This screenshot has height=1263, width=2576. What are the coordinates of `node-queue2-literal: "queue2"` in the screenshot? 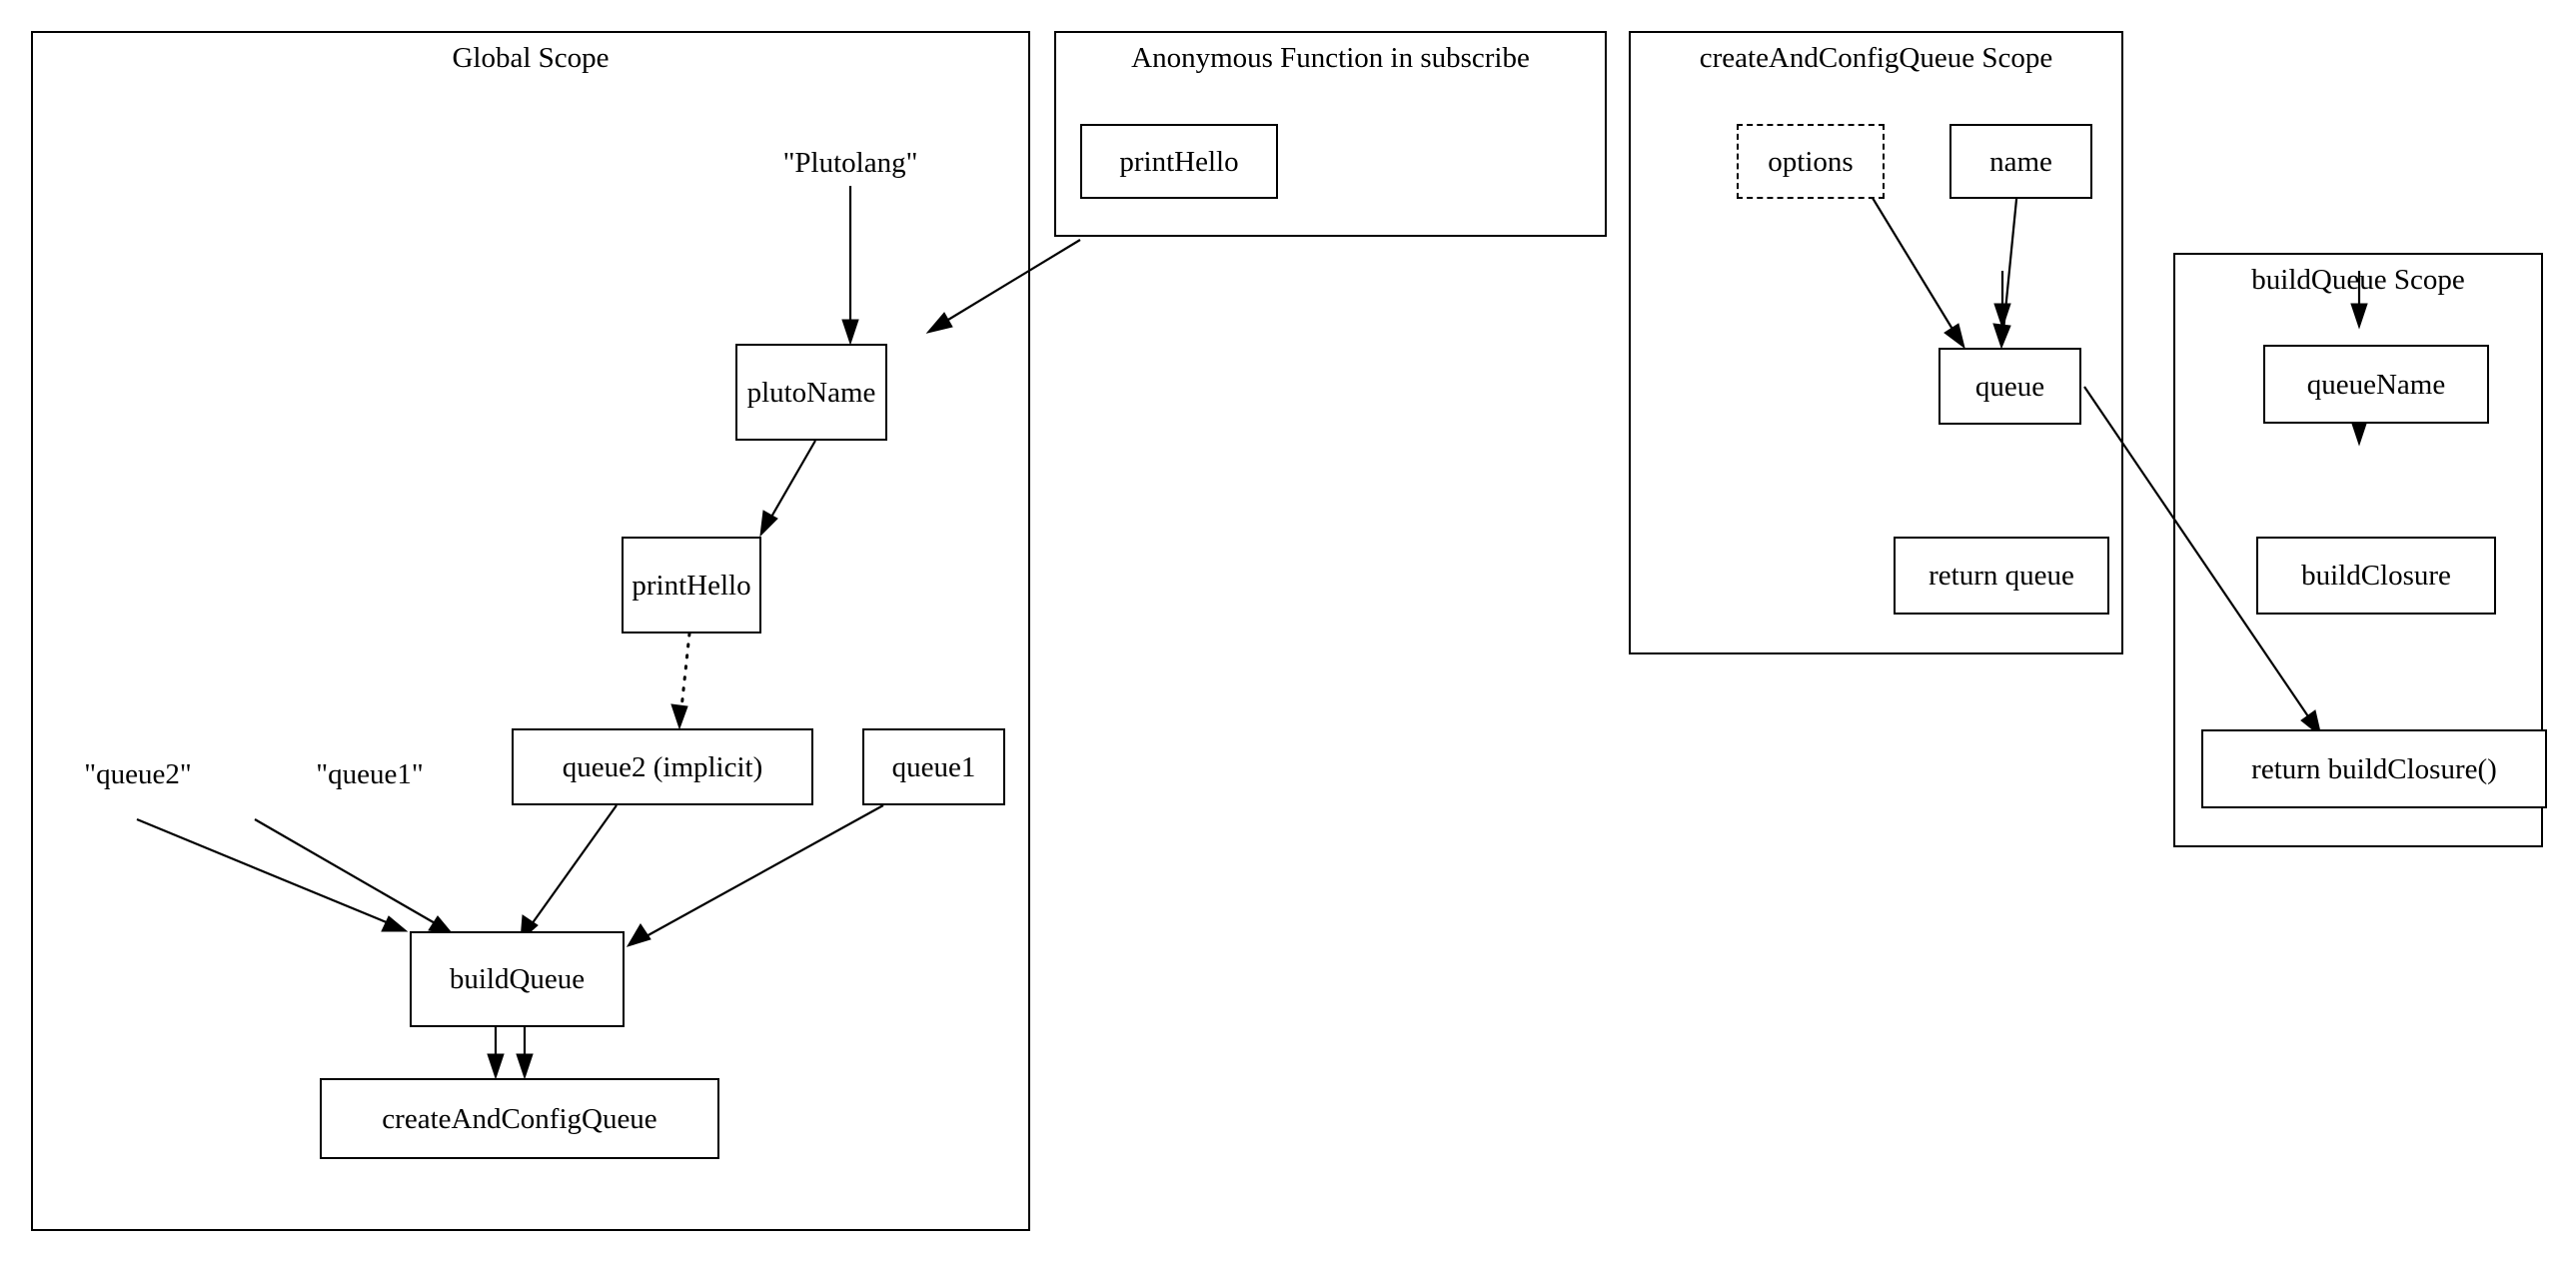 It's located at (138, 774).